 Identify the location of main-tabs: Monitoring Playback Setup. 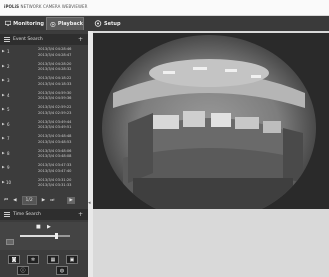
(164, 23).